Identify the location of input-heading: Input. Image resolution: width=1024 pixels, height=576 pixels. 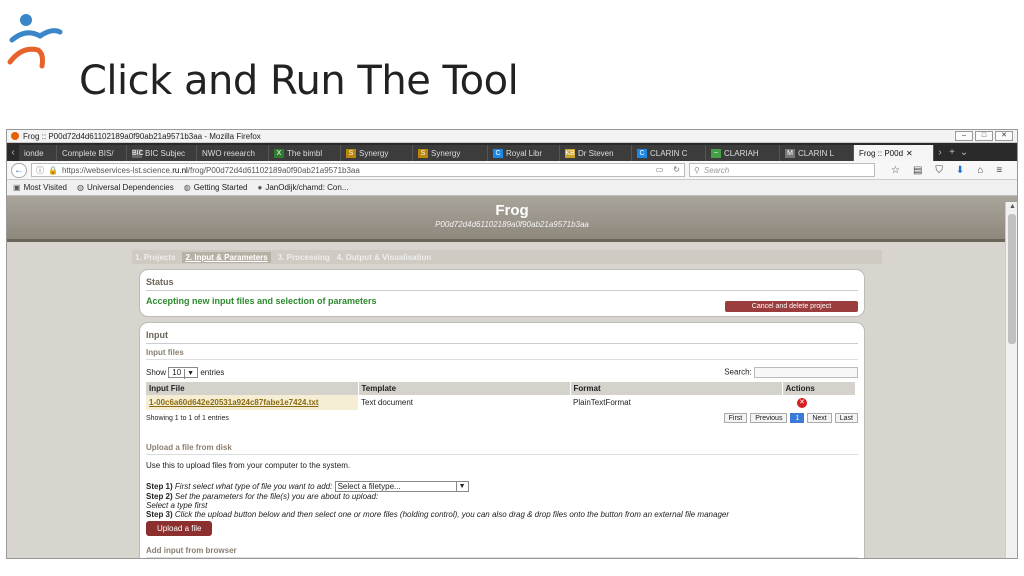
(502, 337).